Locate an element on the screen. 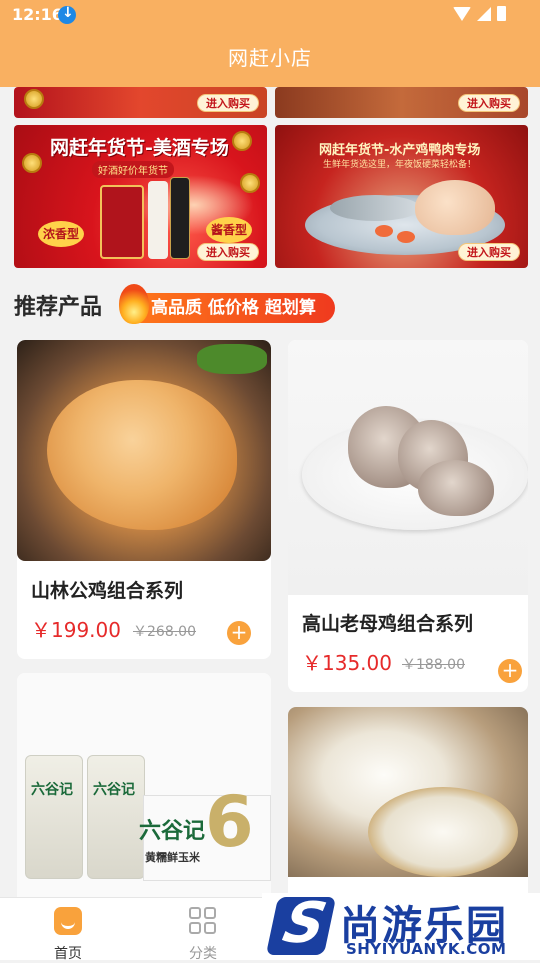 The image size is (540, 963). product-card-3: 六谷记 六谷记 6 六谷记 黄糯鲜玉米 is located at coordinates (144, 785).